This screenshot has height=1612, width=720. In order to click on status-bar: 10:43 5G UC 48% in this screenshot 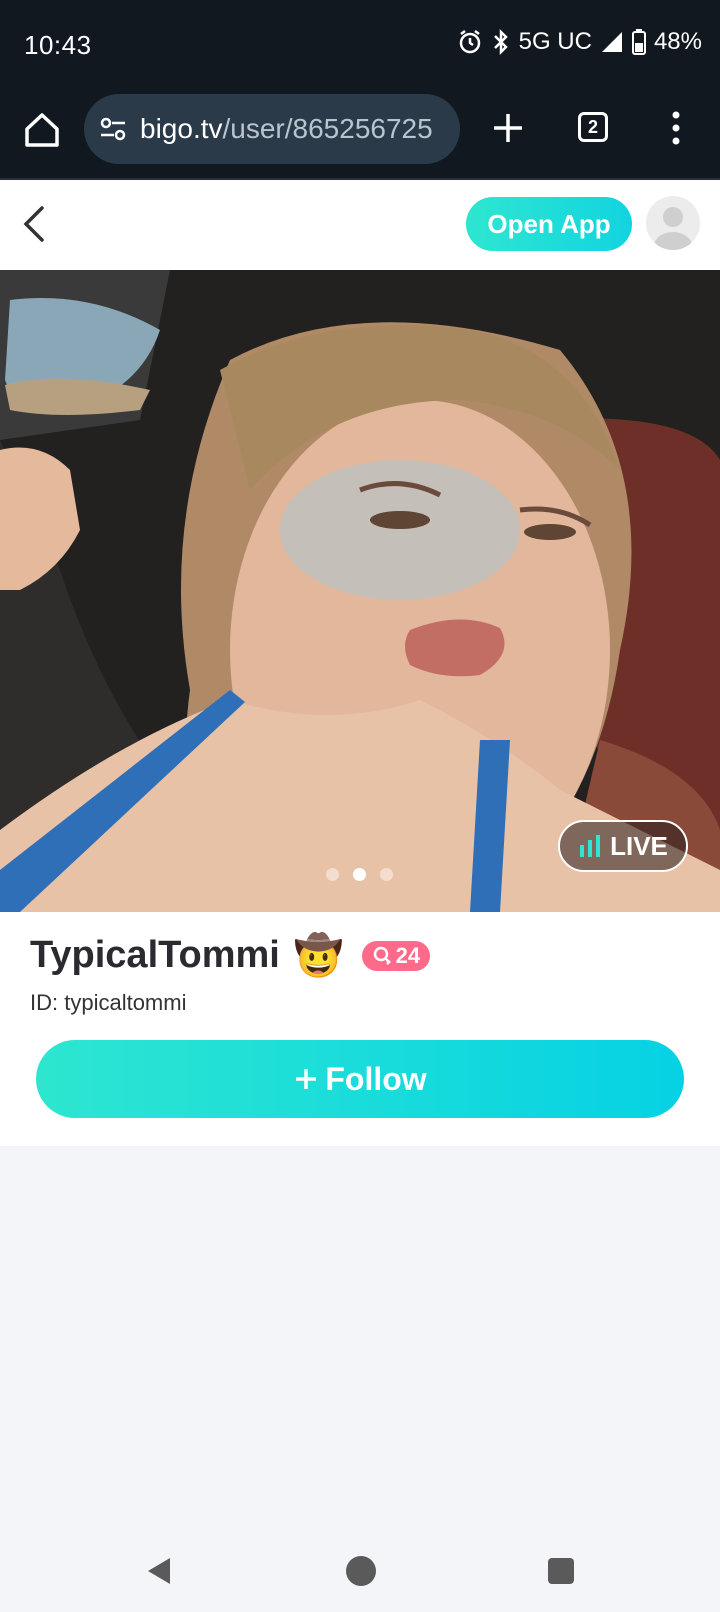, I will do `click(360, 46)`.